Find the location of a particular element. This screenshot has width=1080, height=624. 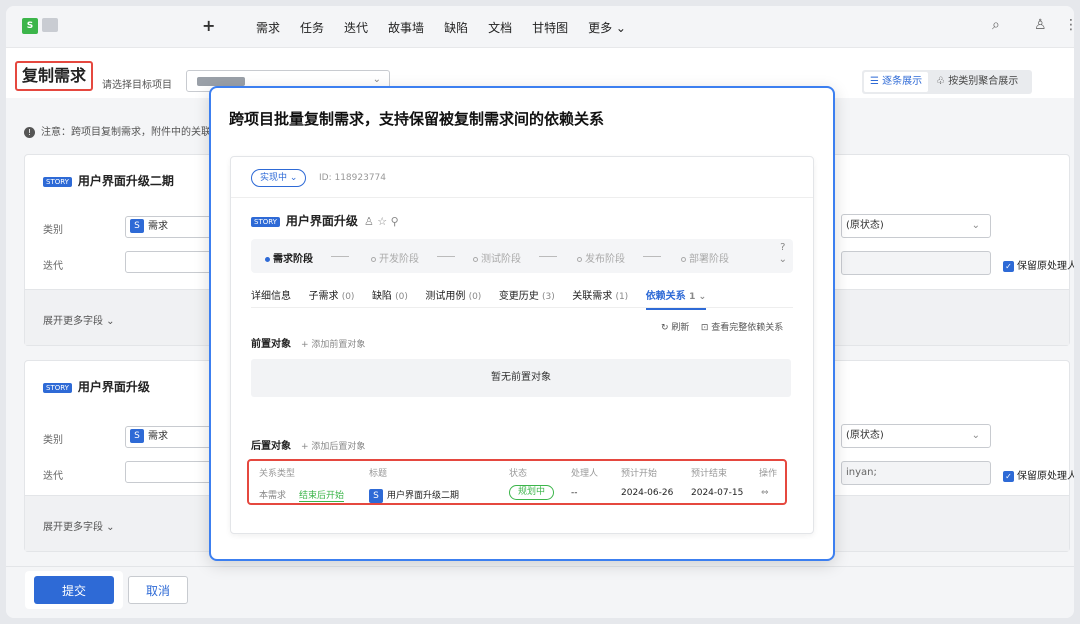

owner-input is located at coordinates (916, 263).